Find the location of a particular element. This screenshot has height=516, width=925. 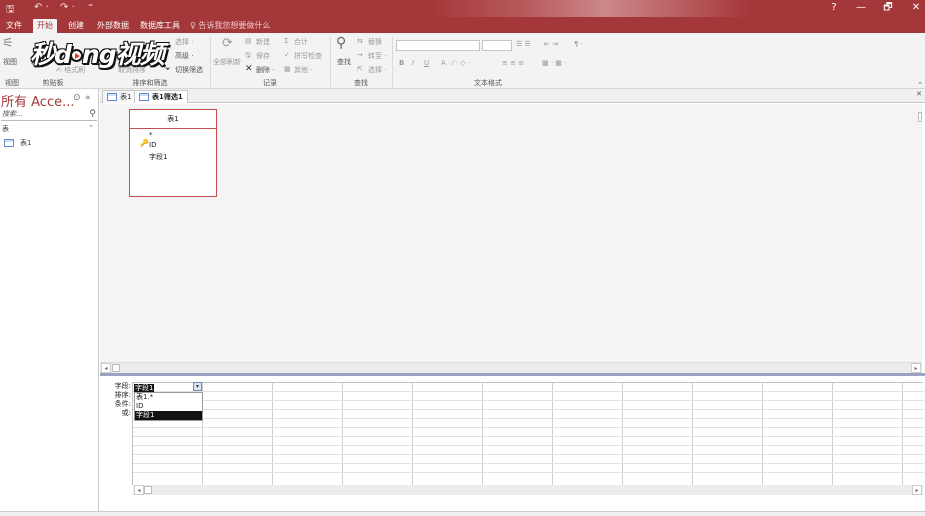

field-combobox-value: 字段1 is located at coordinates (144, 388).